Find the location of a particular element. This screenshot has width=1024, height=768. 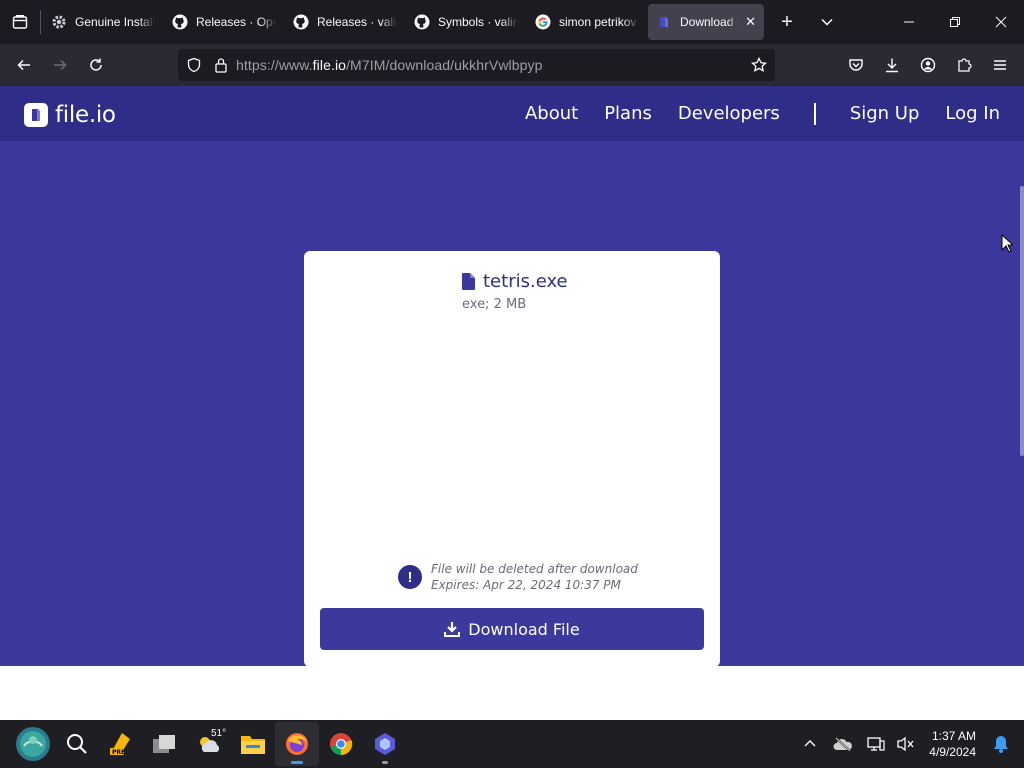

tab-genuine-installation: Genuine Installation is located at coordinates (103, 22).